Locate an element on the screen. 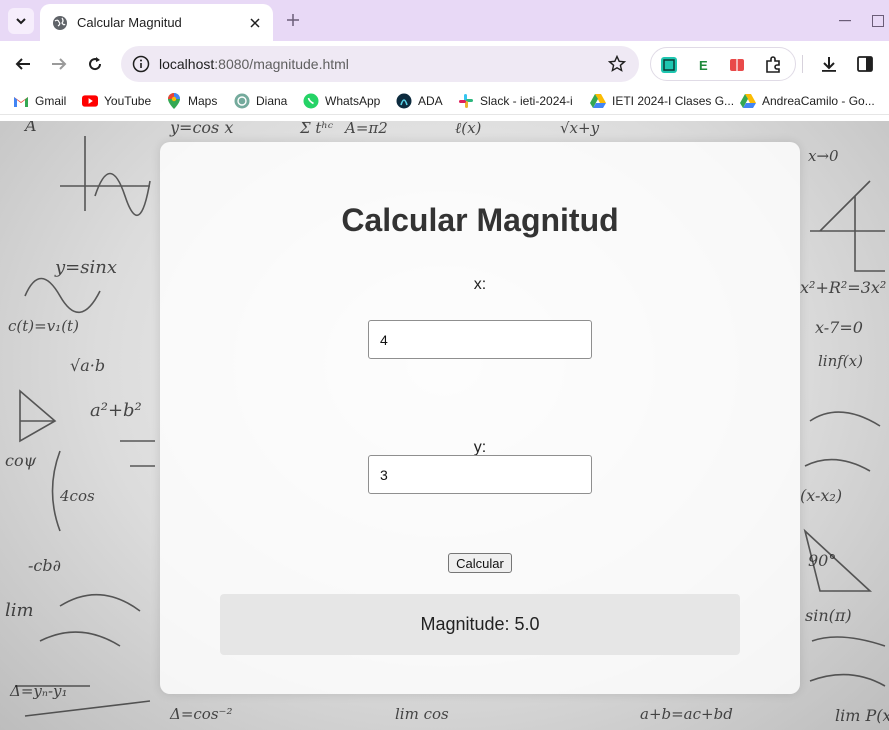 This screenshot has height=730, width=889. svg-text: y=sinx is located at coordinates (85, 267).